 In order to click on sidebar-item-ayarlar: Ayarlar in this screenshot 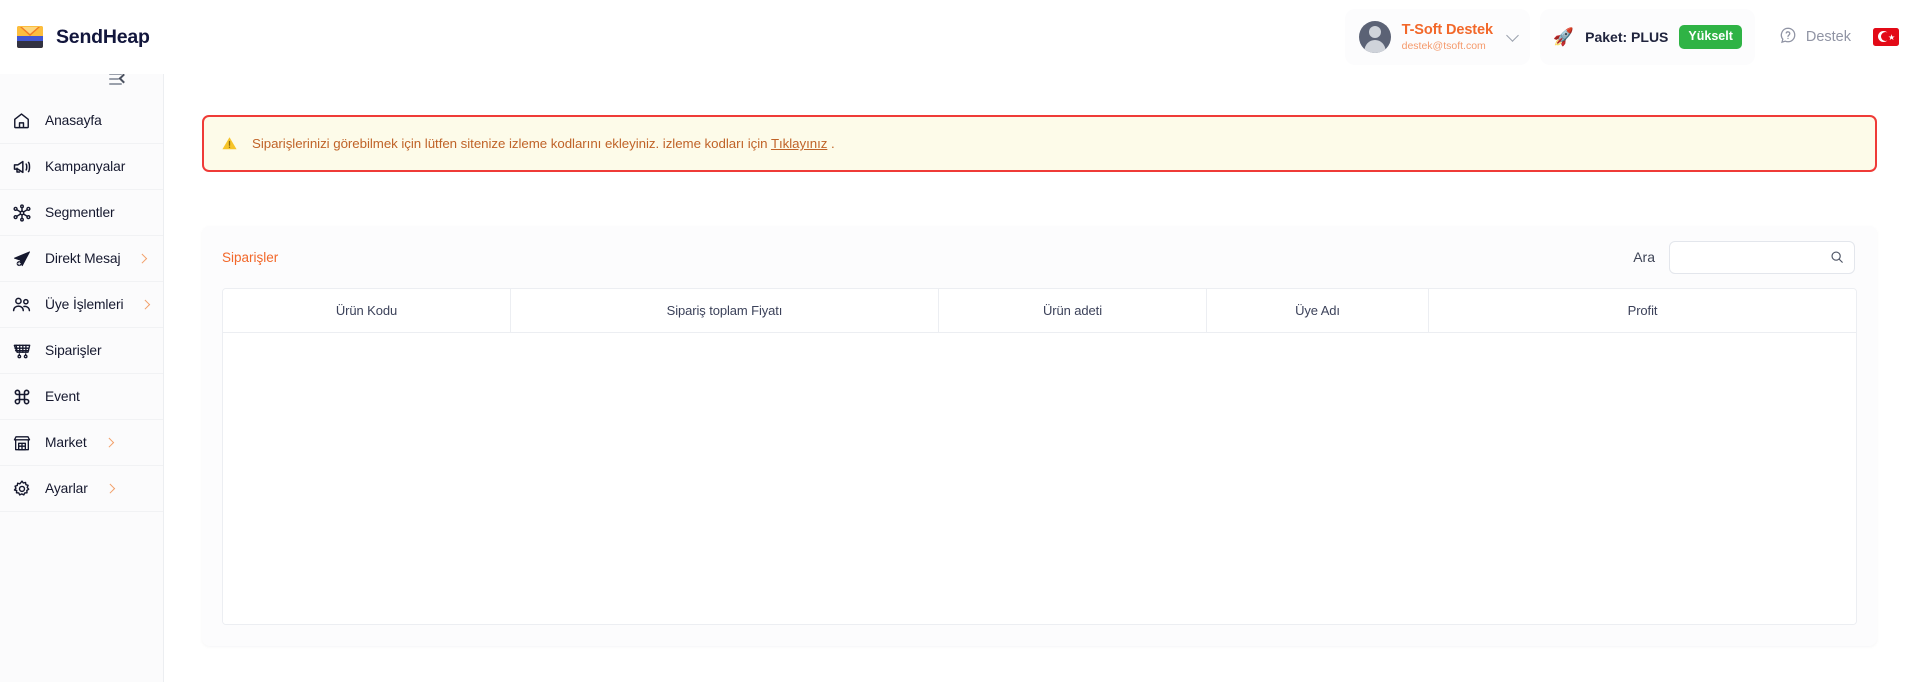, I will do `click(81, 489)`.